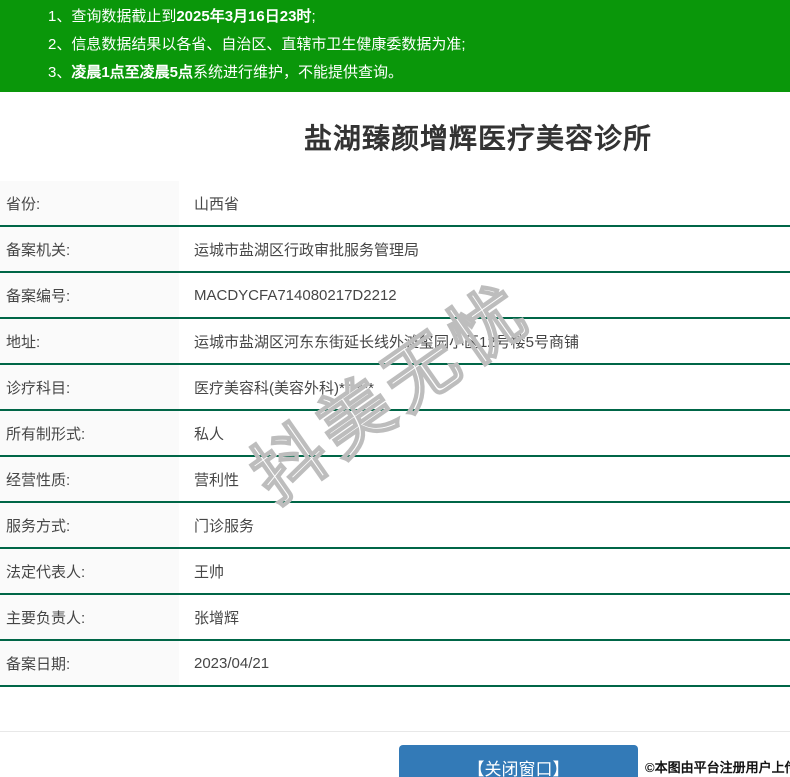  I want to click on table-row: 备案机关: 运城市盐湖区行政审批服务管理局, so click(395, 250).